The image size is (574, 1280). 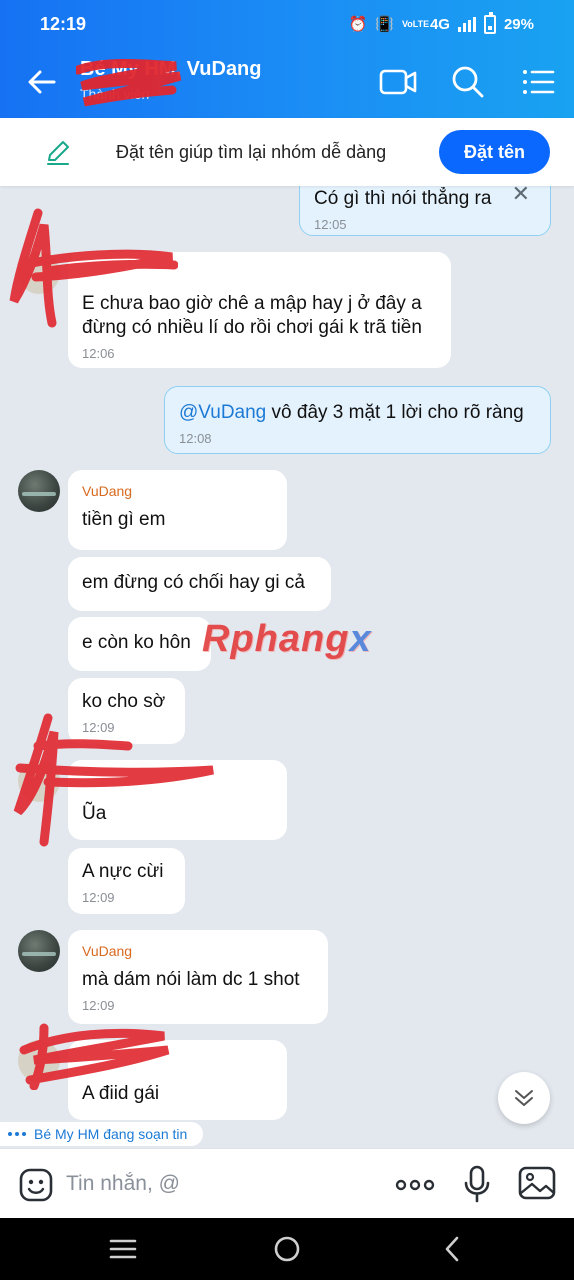 I want to click on redaction-scribble, so click(x=129, y=83).